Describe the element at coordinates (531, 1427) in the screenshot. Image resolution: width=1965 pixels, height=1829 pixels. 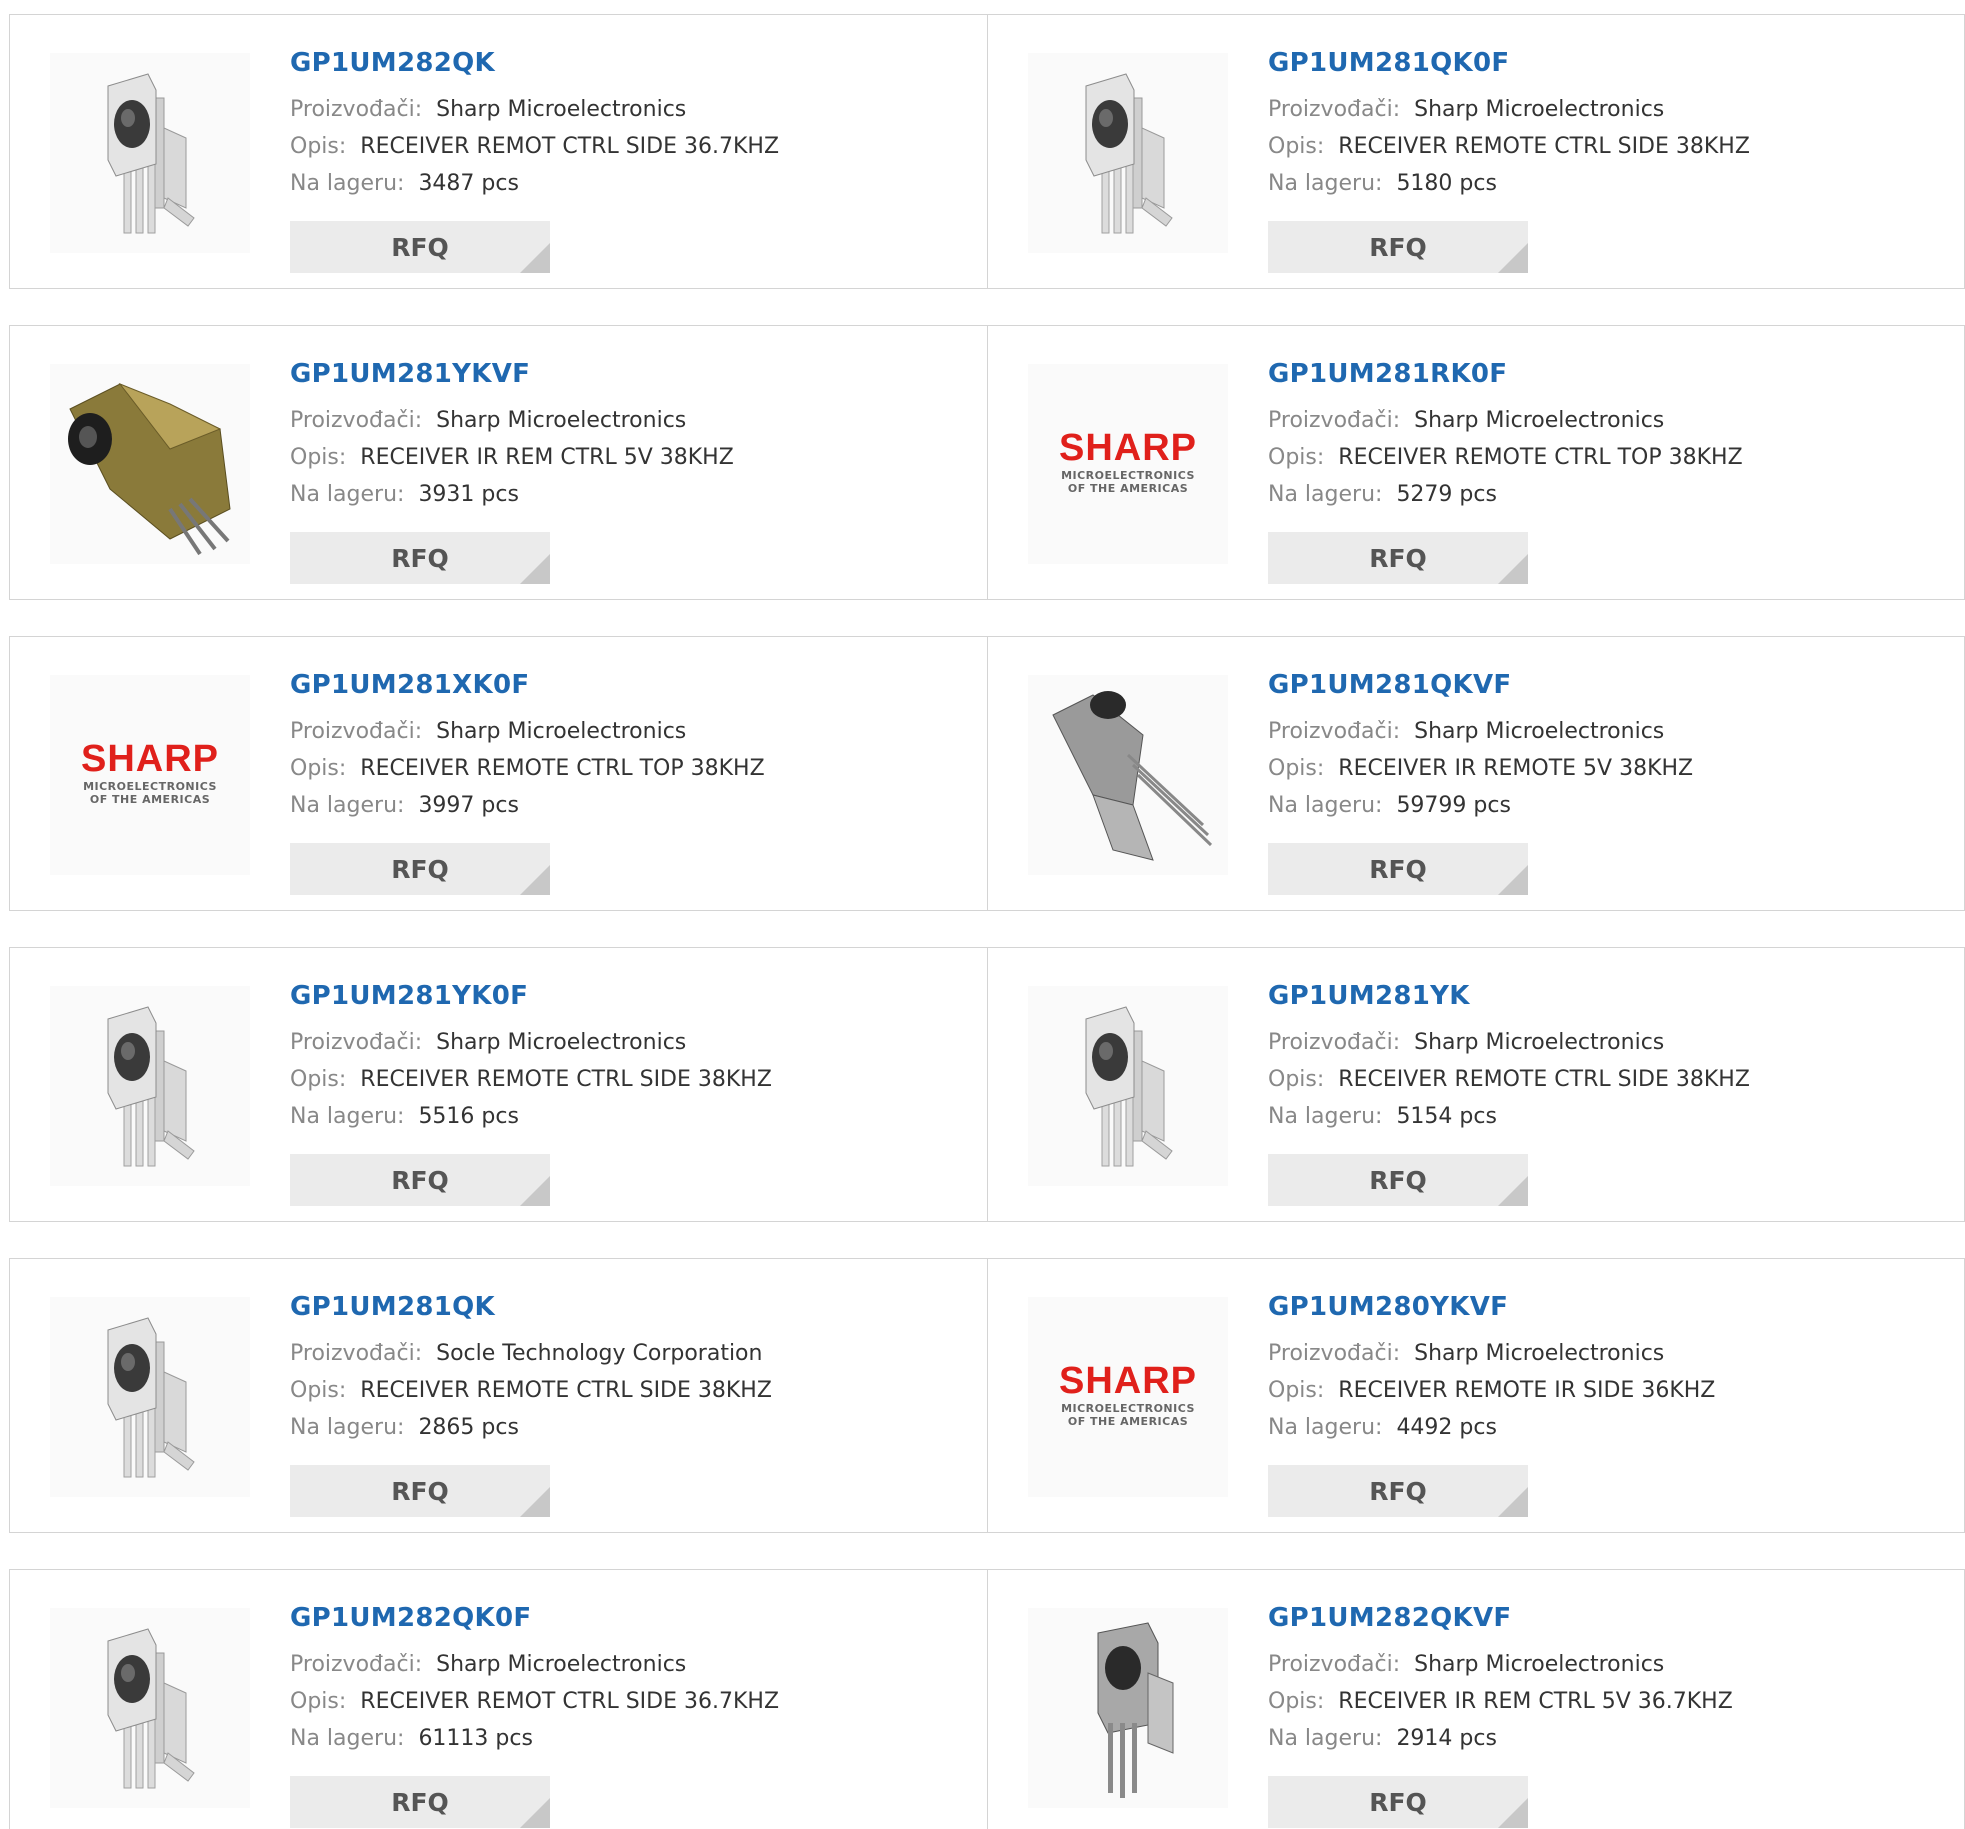
I see `stock-row: Na lageru: 2865 pcs` at that location.